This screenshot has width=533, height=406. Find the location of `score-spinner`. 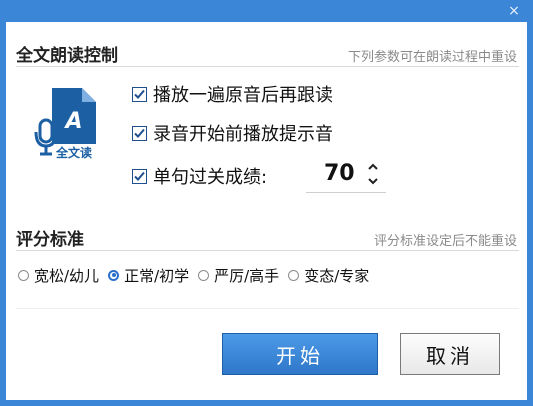

score-spinner is located at coordinates (373, 174).